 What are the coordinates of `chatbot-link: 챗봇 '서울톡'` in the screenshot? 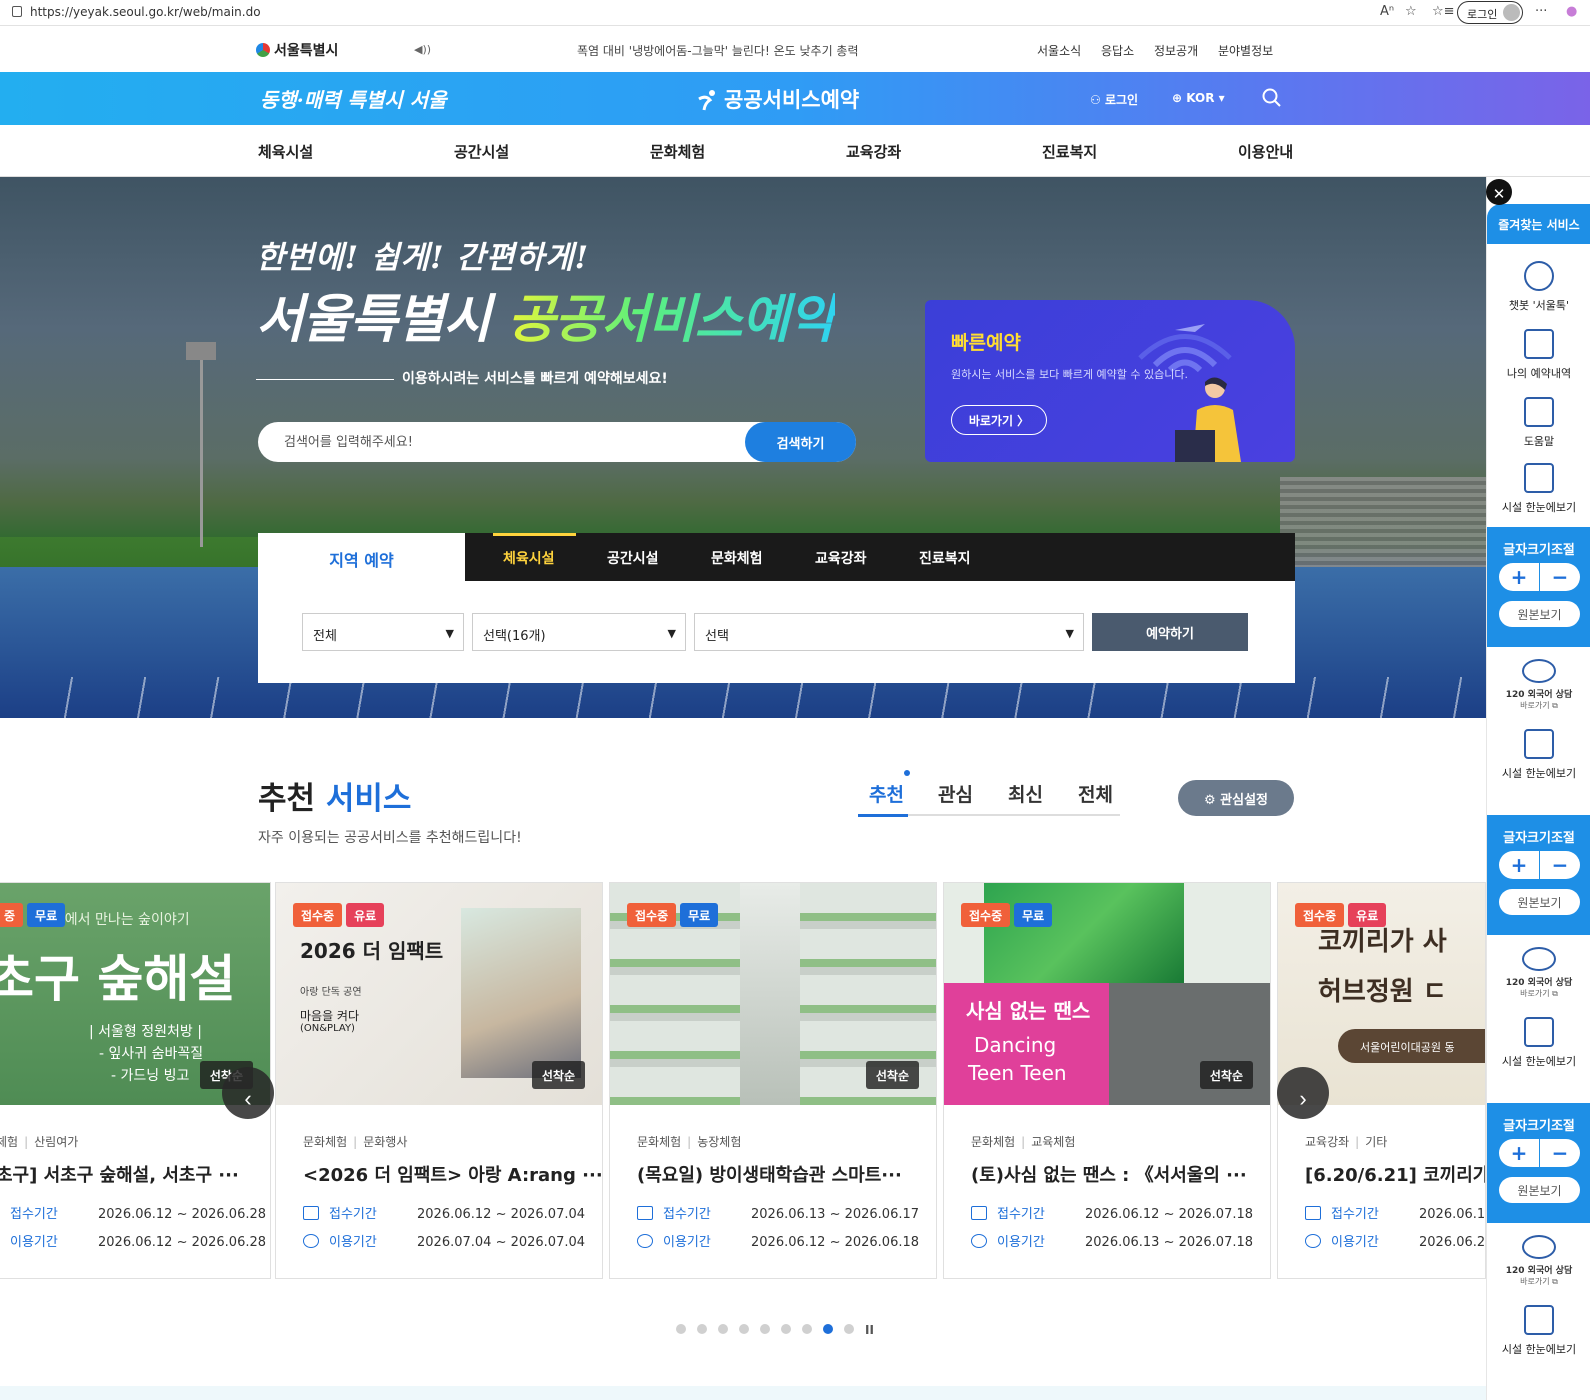 It's located at (1538, 287).